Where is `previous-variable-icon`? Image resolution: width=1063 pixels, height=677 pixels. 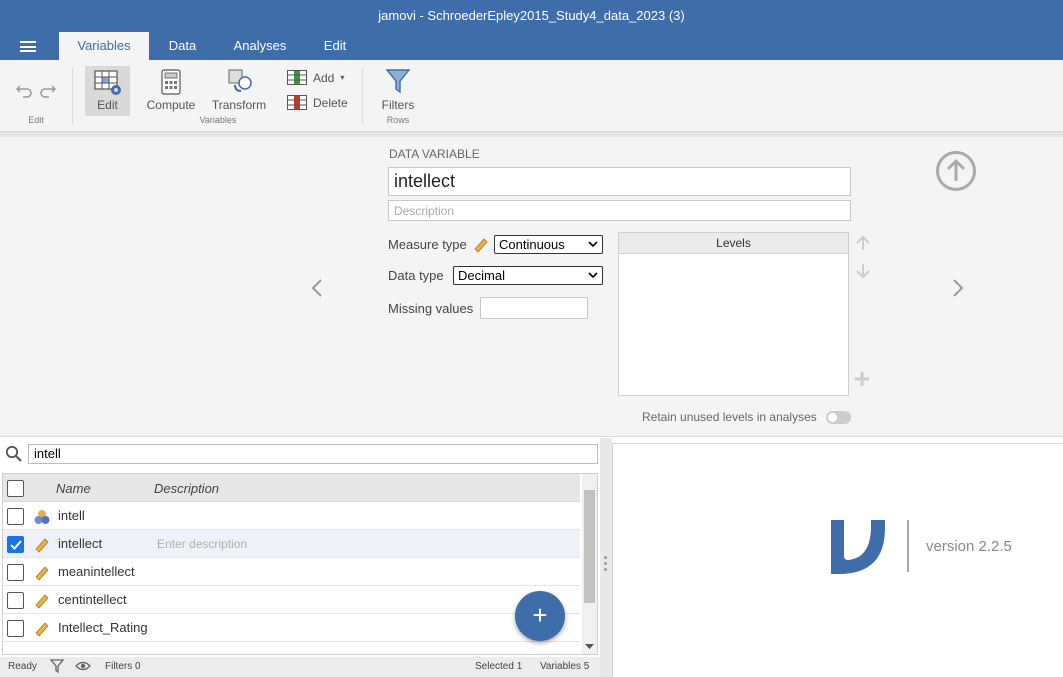 previous-variable-icon is located at coordinates (317, 288).